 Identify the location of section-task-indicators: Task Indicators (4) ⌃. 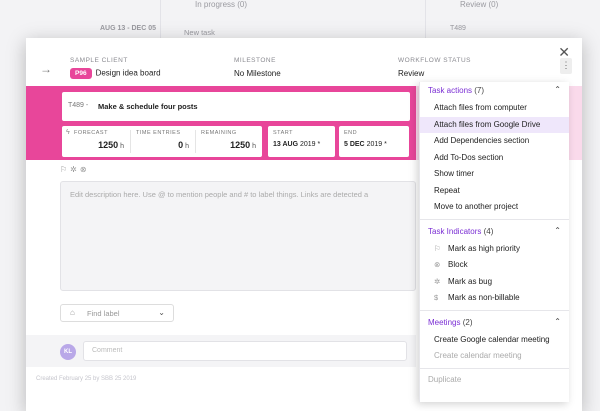
(494, 232).